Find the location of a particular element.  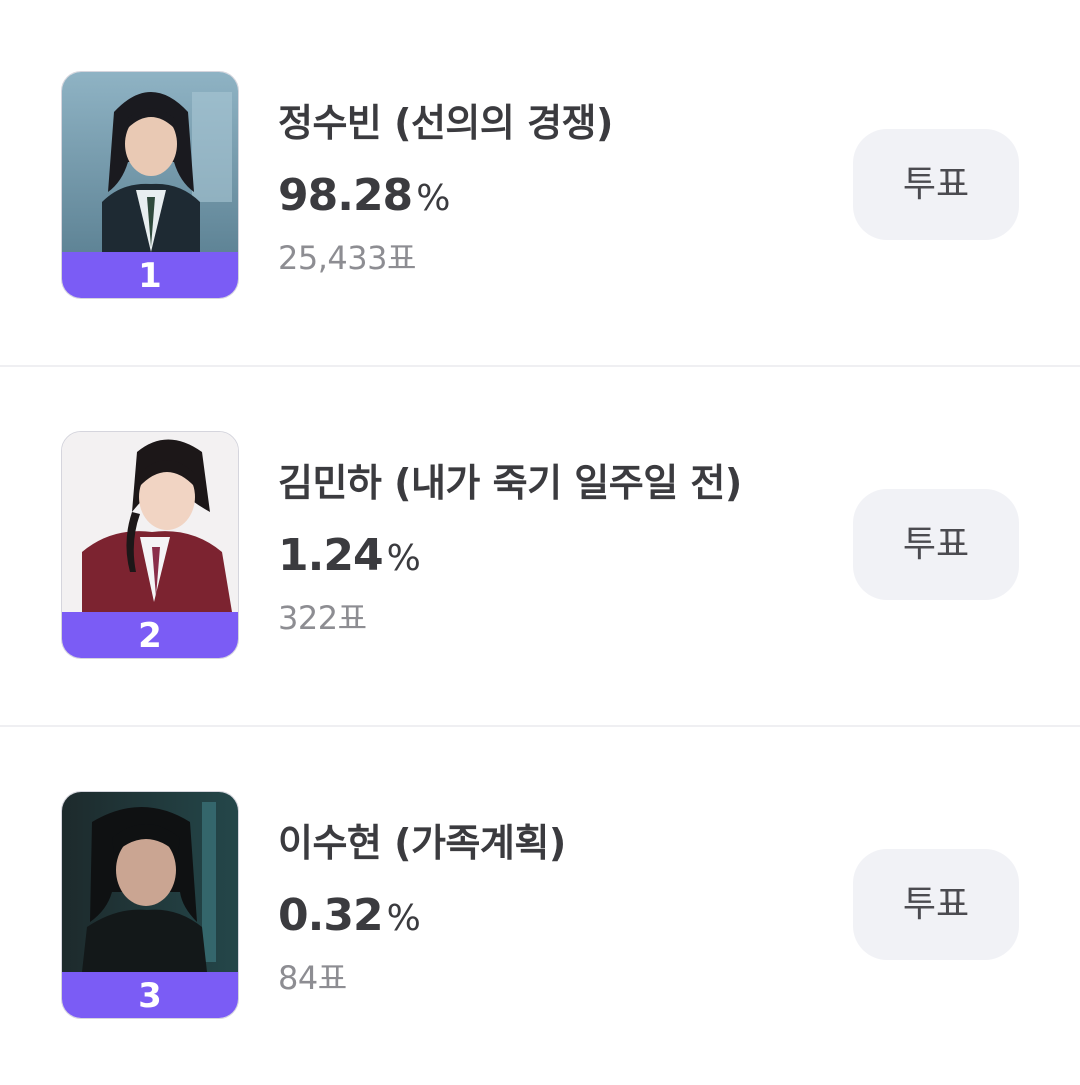

vote-percentage: 1.24% is located at coordinates (349, 555).